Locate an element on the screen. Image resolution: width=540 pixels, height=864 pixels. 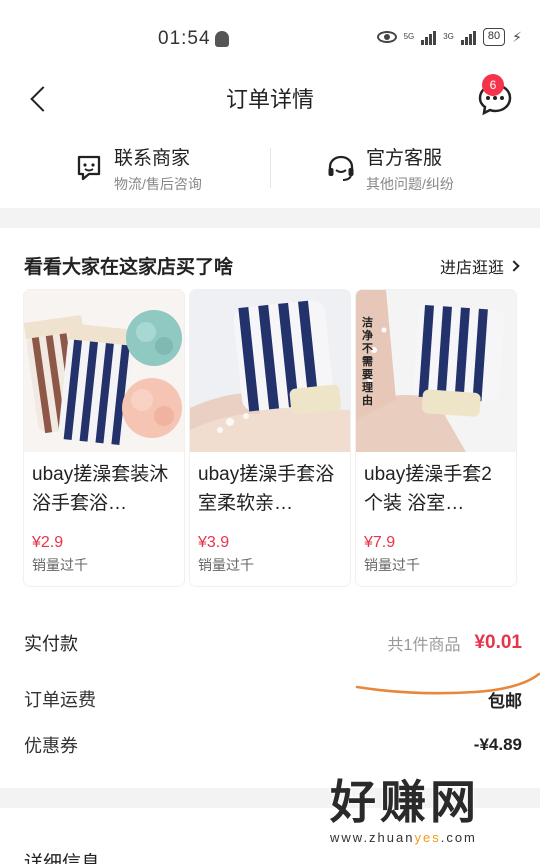
details-title: 详细信息 is located at coordinates (62, 858).